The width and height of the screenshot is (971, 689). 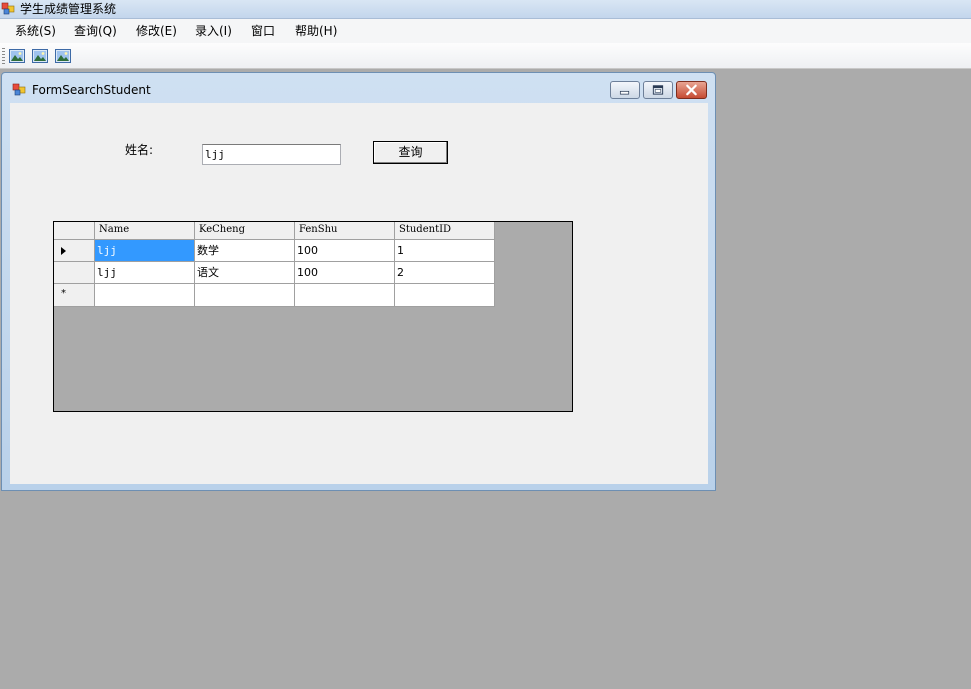 I want to click on toolbar-grip, so click(x=3, y=56).